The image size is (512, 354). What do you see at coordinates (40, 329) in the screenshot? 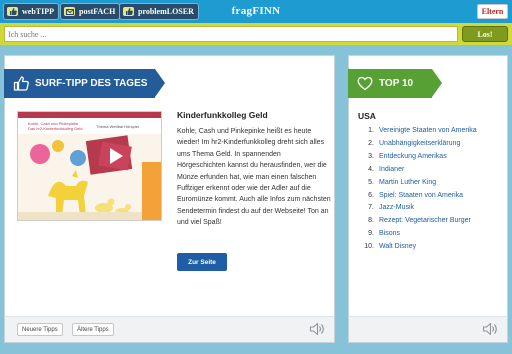
I see `newer-tips-button: Neuere Tipps` at bounding box center [40, 329].